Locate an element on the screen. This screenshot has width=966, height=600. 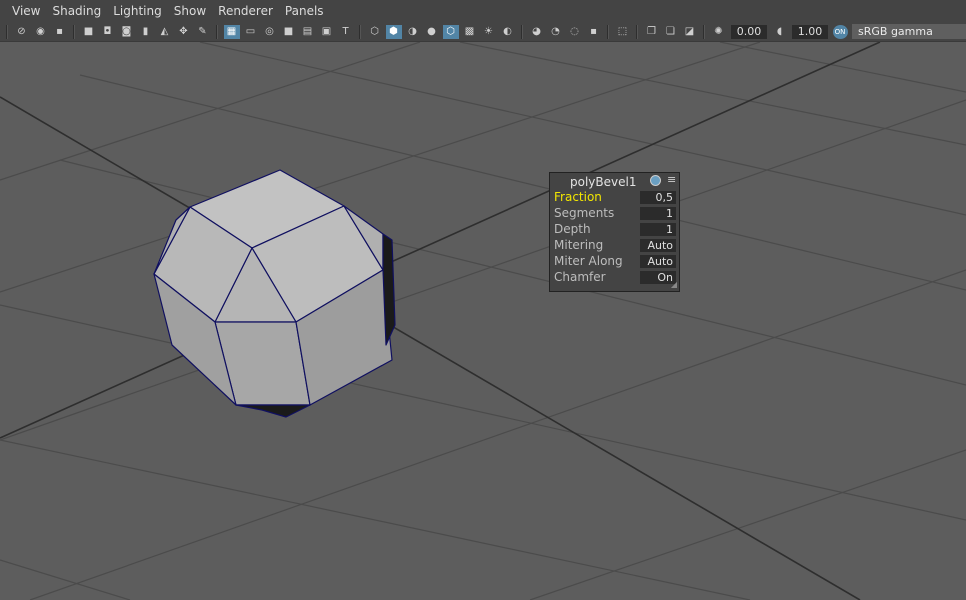
menu-panels: Panels is located at coordinates (304, 11).